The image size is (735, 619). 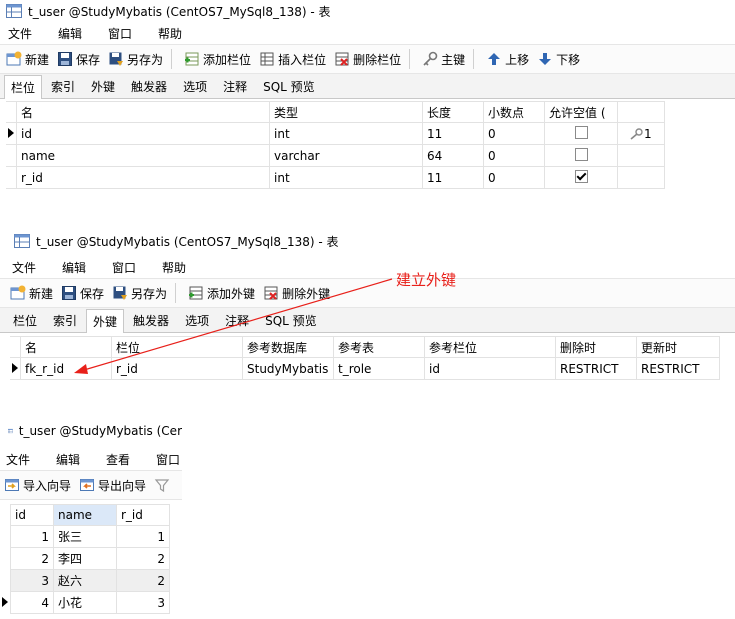 I want to click on r-id-cell: 3, so click(x=143, y=602).